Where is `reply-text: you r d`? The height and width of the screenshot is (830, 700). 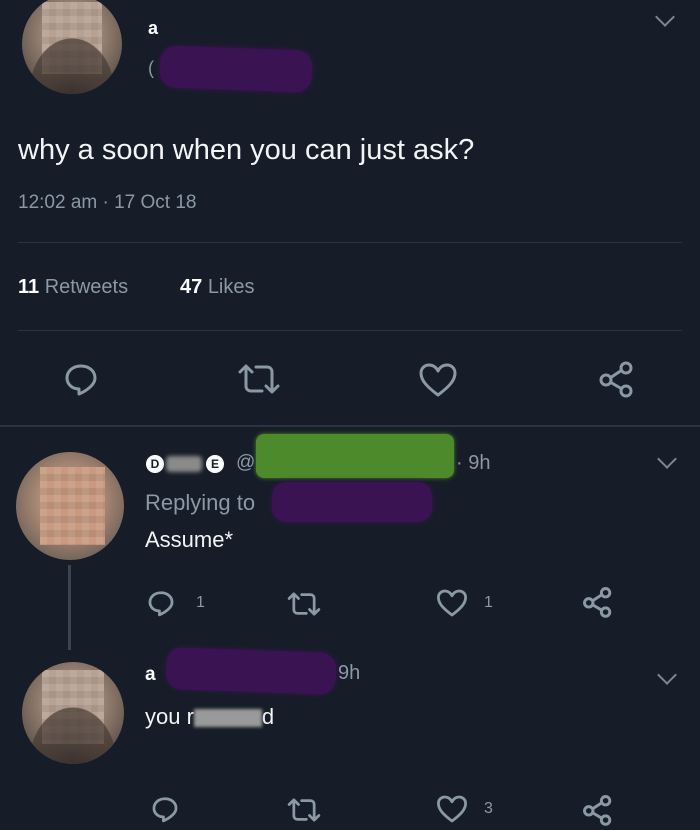
reply-text: you r d is located at coordinates (209, 717).